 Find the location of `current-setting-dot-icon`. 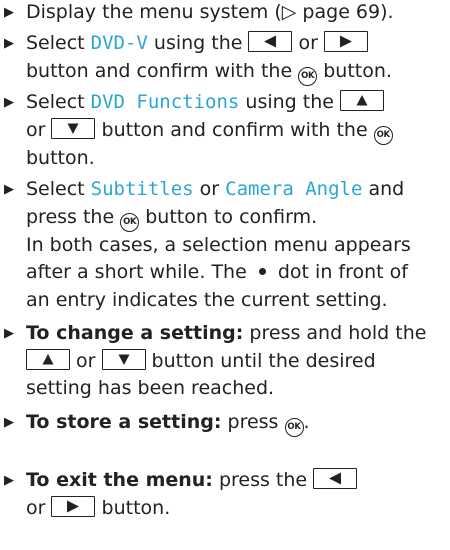

current-setting-dot-icon is located at coordinates (262, 271).